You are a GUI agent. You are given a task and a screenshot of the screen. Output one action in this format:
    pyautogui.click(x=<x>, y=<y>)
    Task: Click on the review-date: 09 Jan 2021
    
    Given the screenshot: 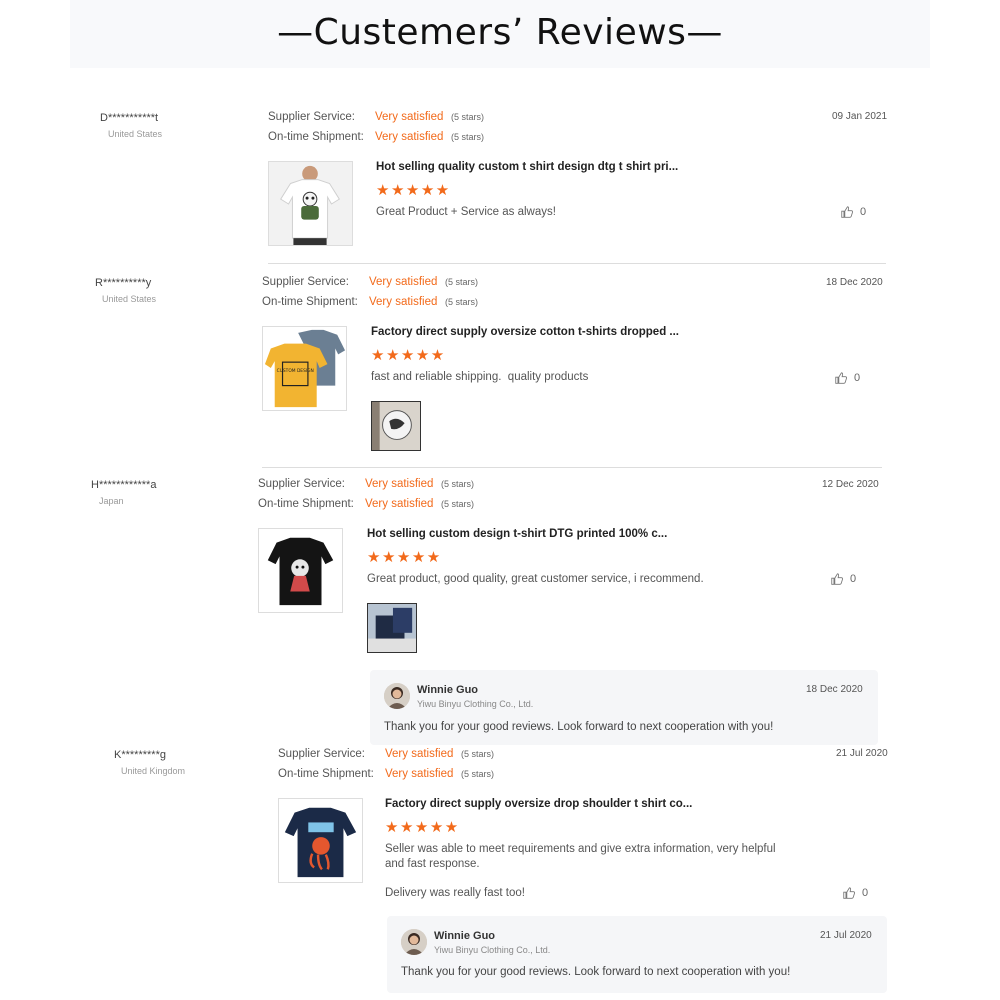 What is the action you would take?
    pyautogui.click(x=860, y=116)
    